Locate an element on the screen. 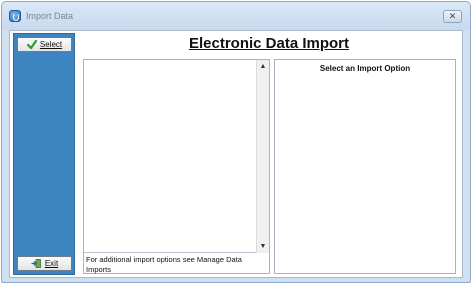 This screenshot has height=286, width=474. window-title: Import Data is located at coordinates (50, 16).